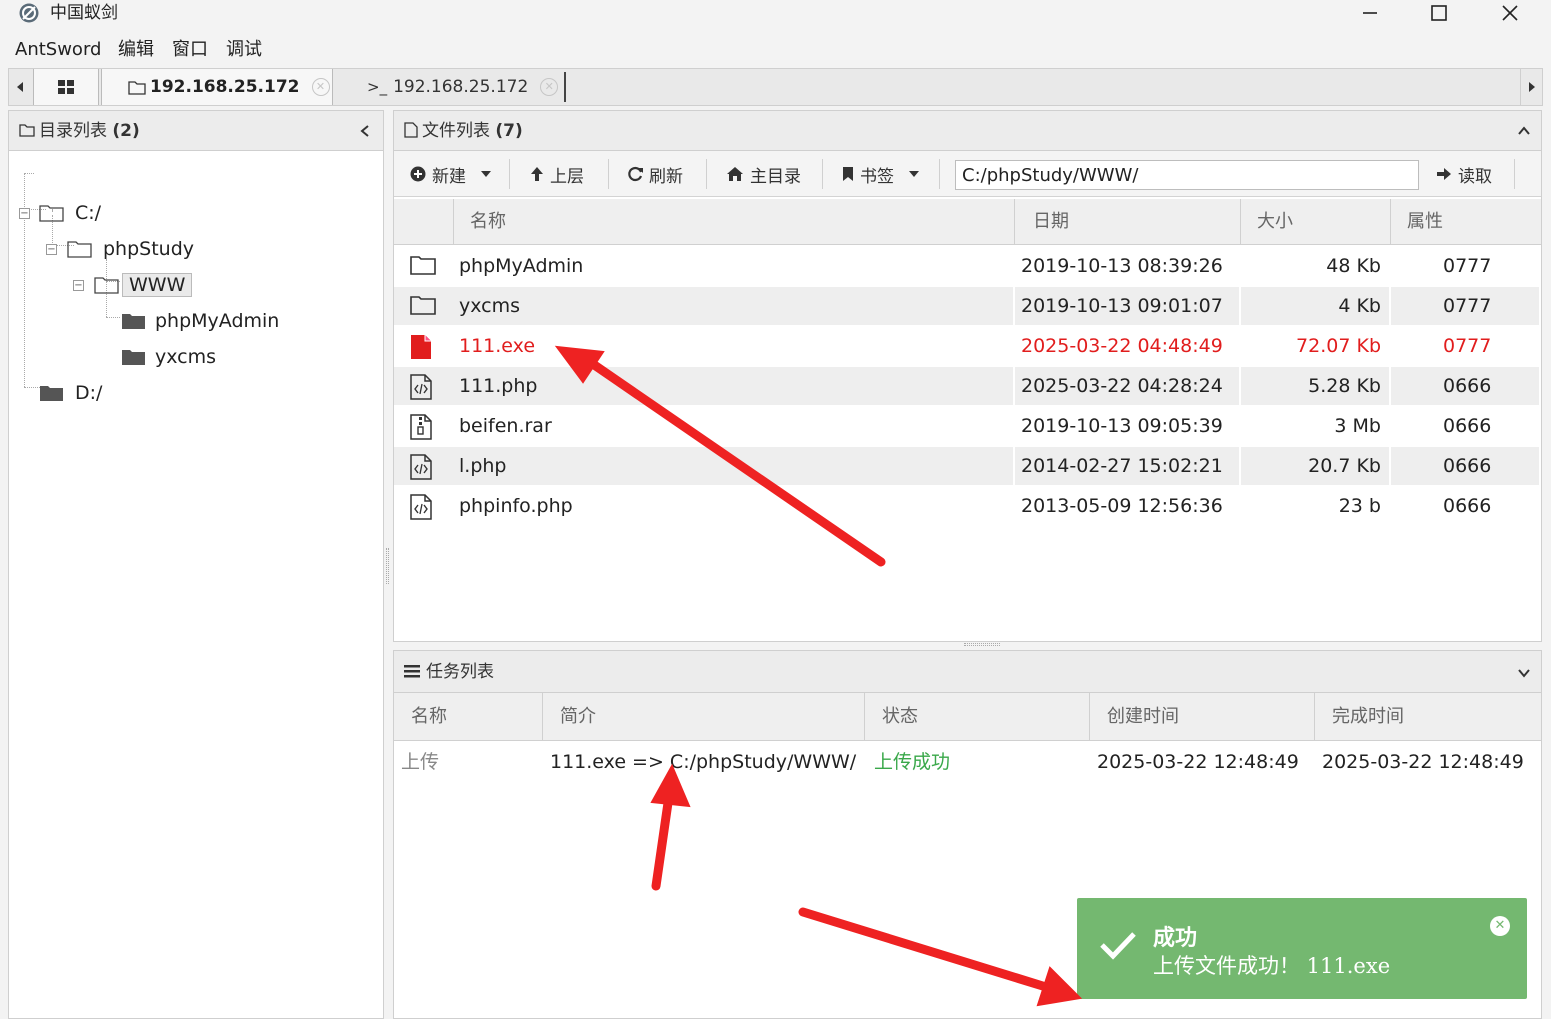 The height and width of the screenshot is (1019, 1551). I want to click on task-column-status: 状态, so click(977, 717).